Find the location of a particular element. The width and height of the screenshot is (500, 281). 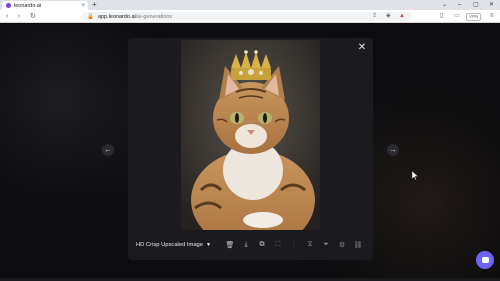

leonardo-favicon-icon is located at coordinates (8, 5).